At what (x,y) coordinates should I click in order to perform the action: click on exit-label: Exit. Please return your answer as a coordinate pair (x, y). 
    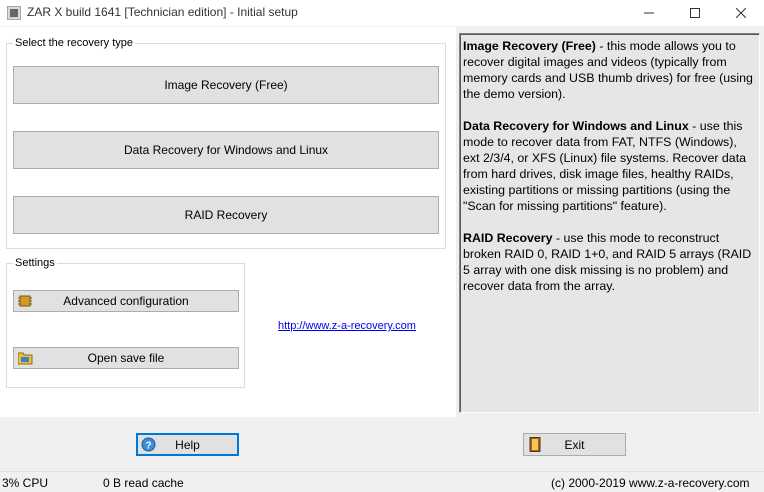
    Looking at the image, I should click on (574, 444).